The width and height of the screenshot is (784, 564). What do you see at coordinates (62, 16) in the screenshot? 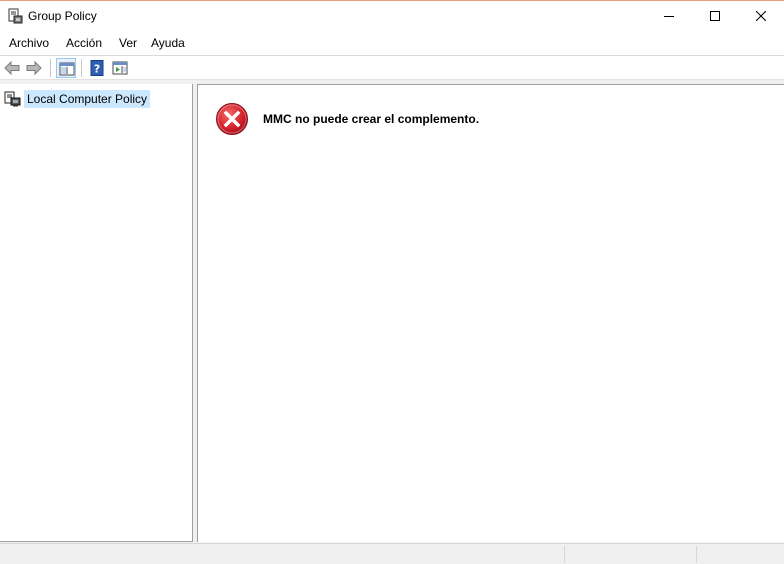
I see `window-title: Group Policy` at bounding box center [62, 16].